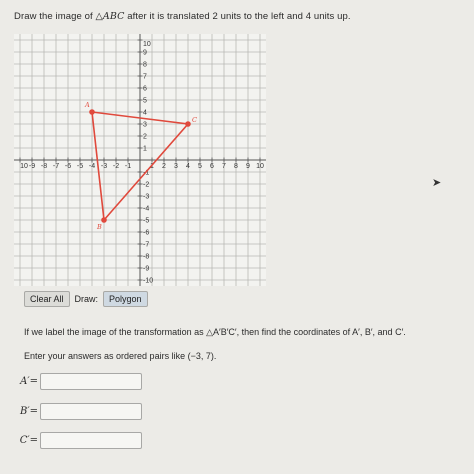  Describe the element at coordinates (145, 137) in the screenshot. I see `y-tick-label: 2` at that location.